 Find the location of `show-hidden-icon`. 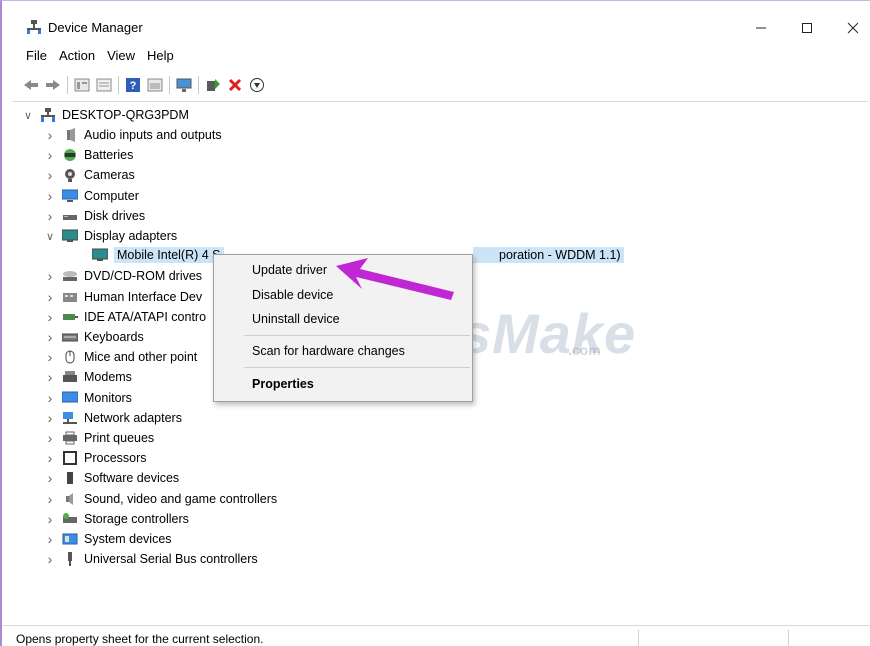

show-hidden-icon is located at coordinates (104, 85).